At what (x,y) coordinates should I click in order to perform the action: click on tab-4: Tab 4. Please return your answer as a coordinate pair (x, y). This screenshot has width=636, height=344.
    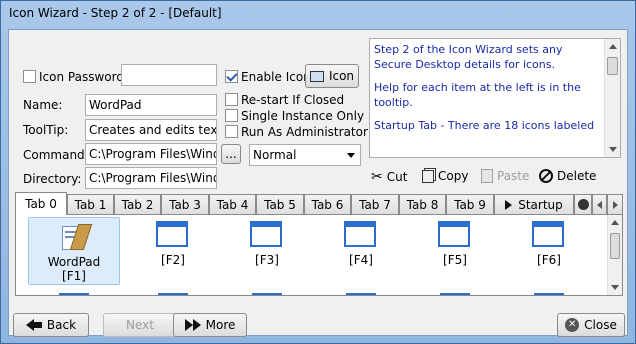
    Looking at the image, I should click on (232, 204).